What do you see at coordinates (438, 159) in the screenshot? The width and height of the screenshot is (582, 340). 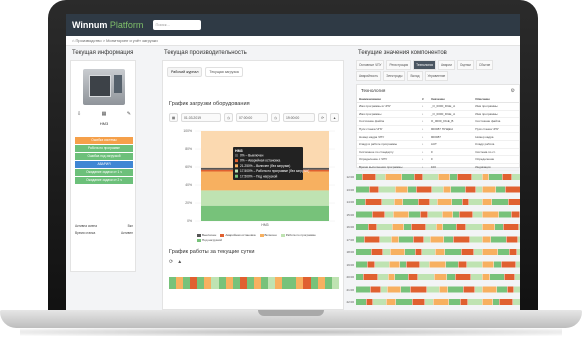 I see `table-row: Определение с ЧПУ ↓ 0 Определение` at bounding box center [438, 159].